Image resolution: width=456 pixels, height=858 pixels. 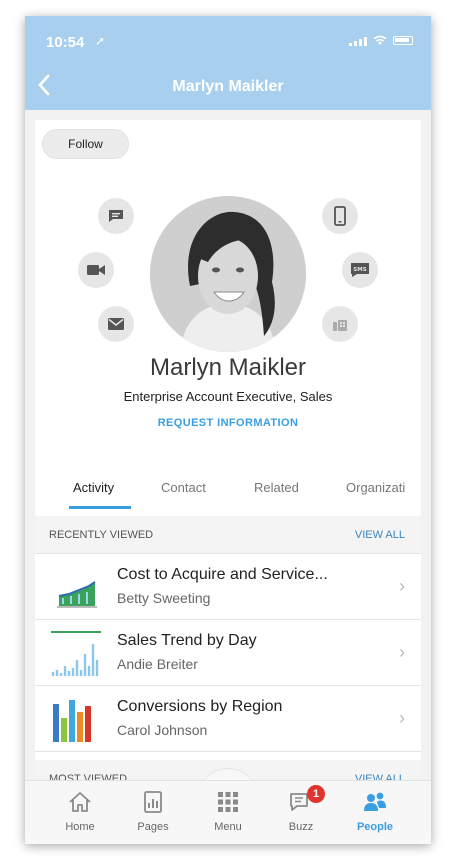 What do you see at coordinates (228, 396) in the screenshot?
I see `job-title: Enterprise Account Executive, Sales` at bounding box center [228, 396].